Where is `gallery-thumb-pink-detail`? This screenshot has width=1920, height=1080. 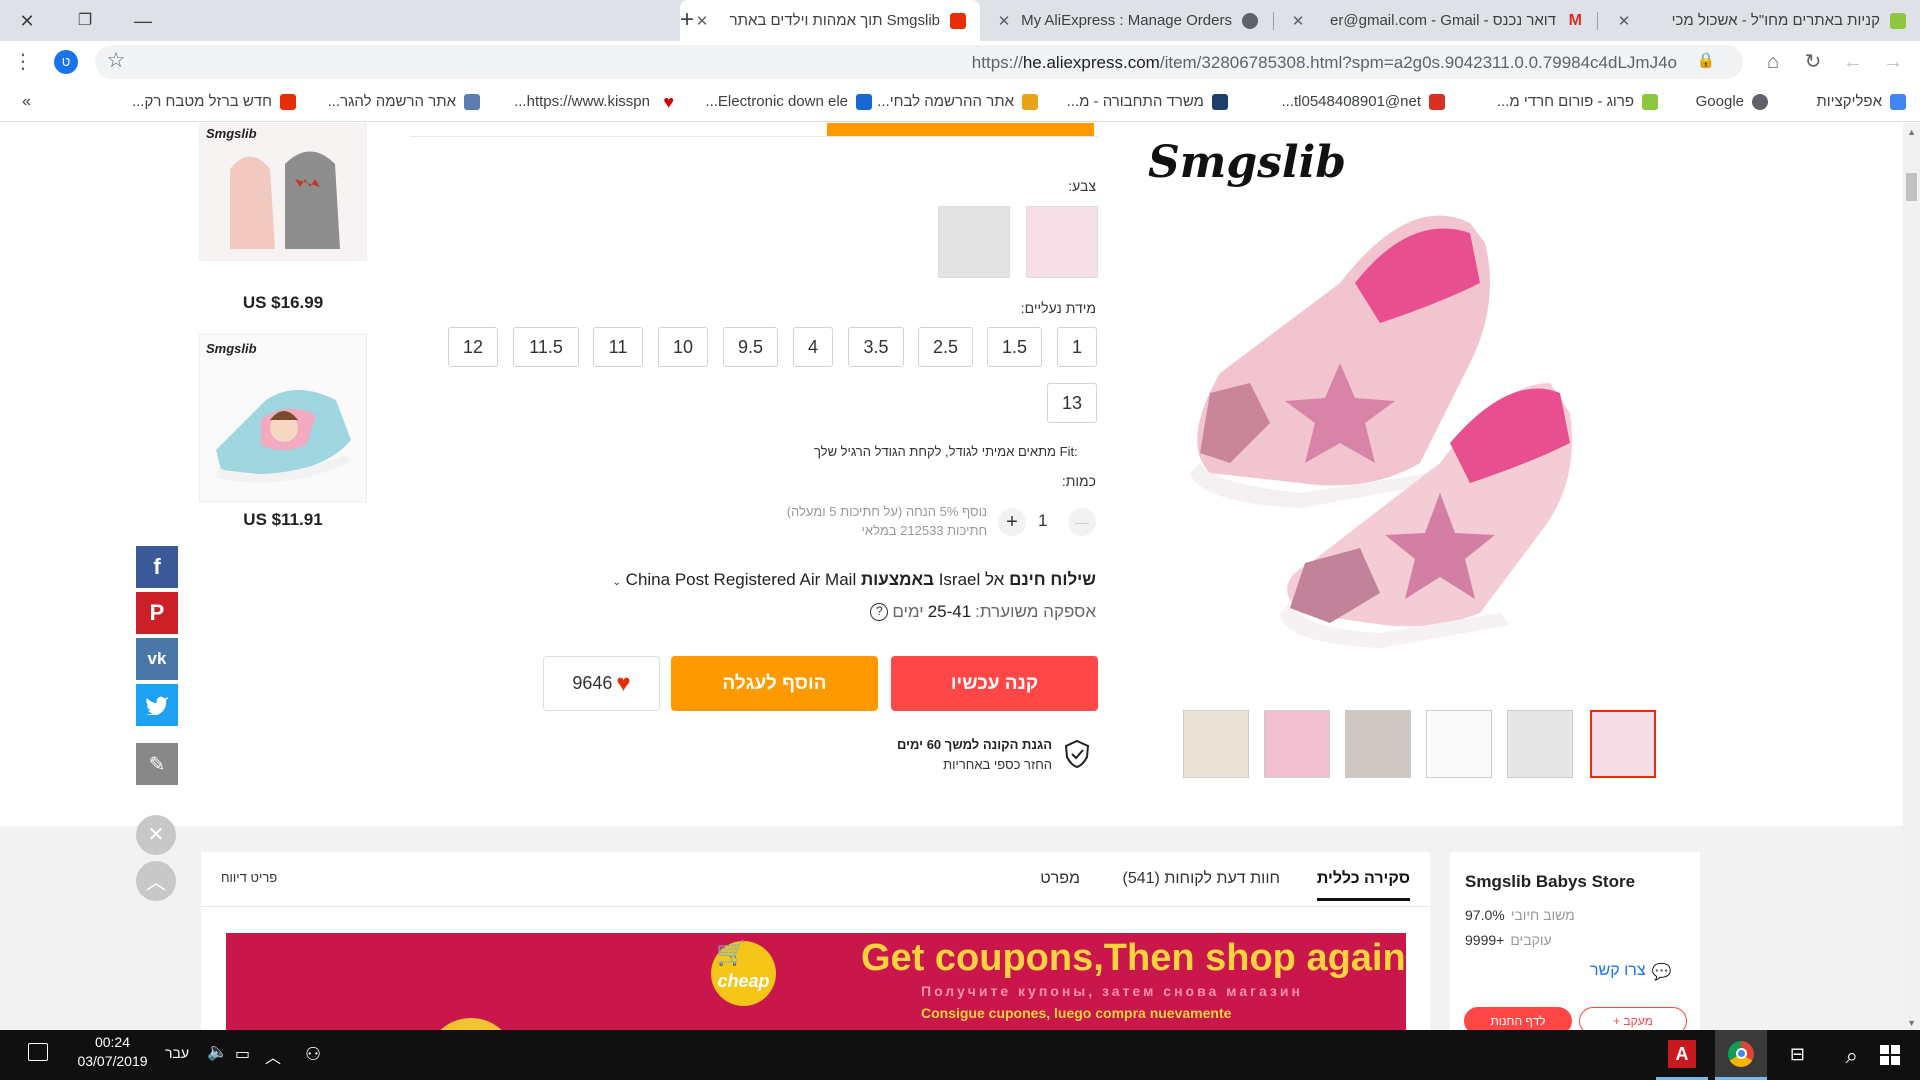 gallery-thumb-pink-detail is located at coordinates (1297, 744).